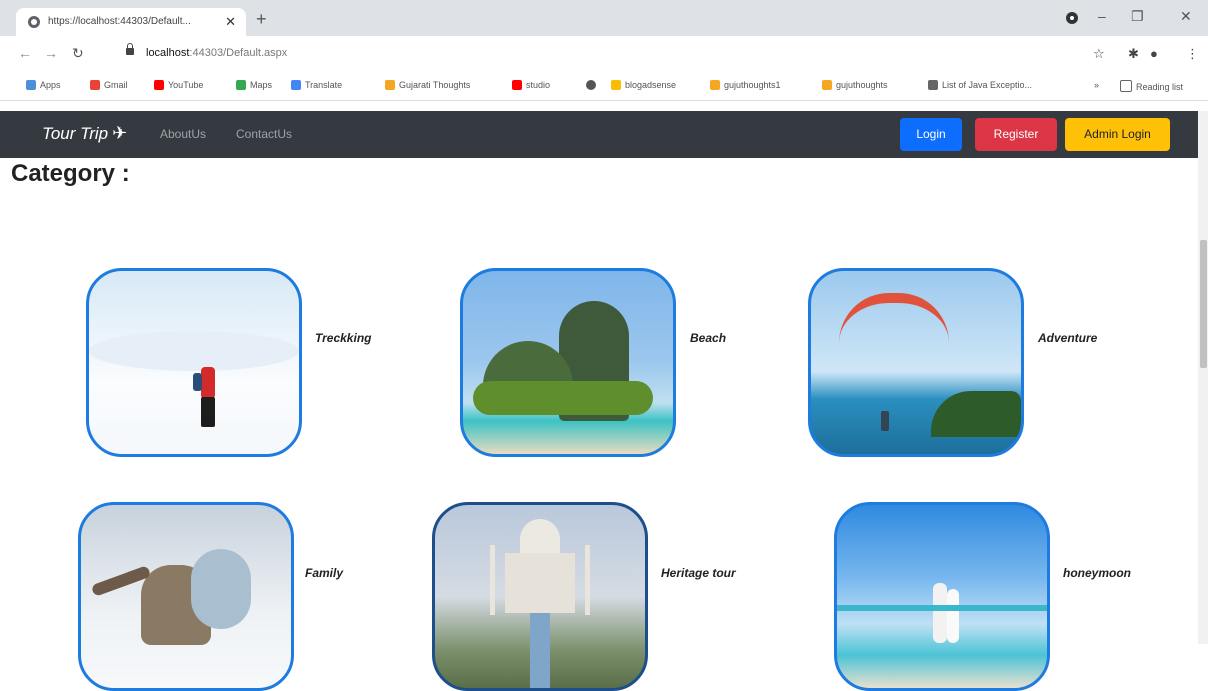 This screenshot has height=691, width=1208. What do you see at coordinates (1186, 16) in the screenshot?
I see `close-window-icon: ✕` at bounding box center [1186, 16].